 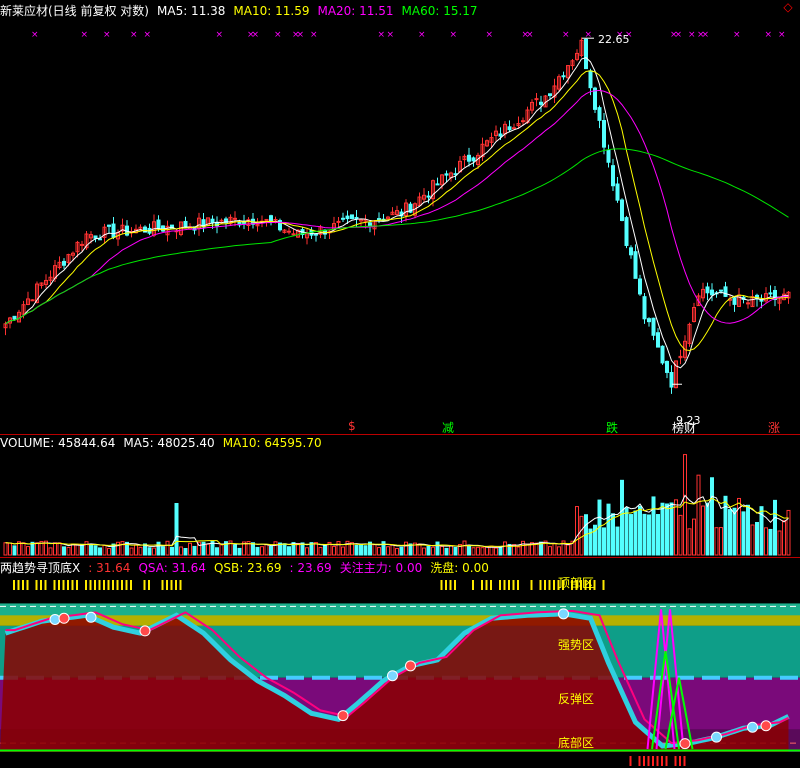 I want to click on indicator-value-2: : 23.69, so click(x=310, y=568).